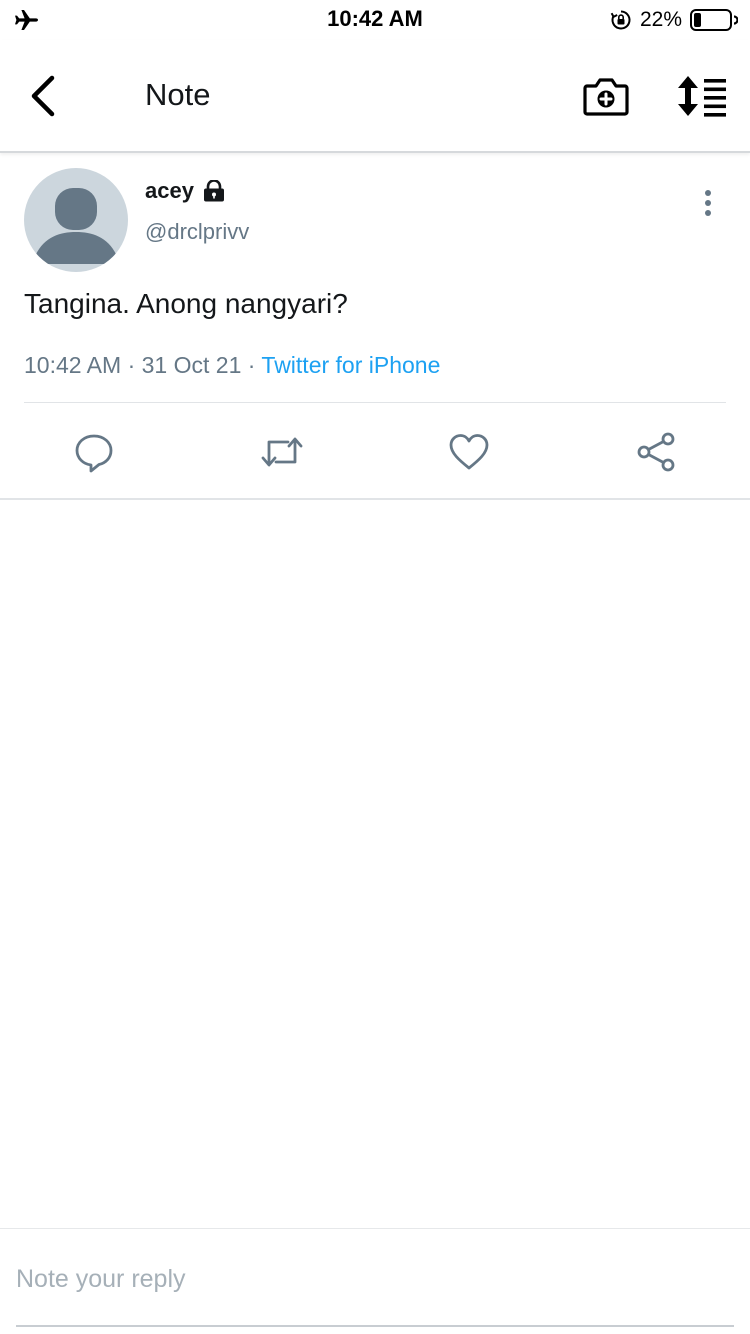 Image resolution: width=750 pixels, height=1334 pixels. Describe the element at coordinates (375, 20) in the screenshot. I see `status-bar: 10:42 AM 22%` at that location.